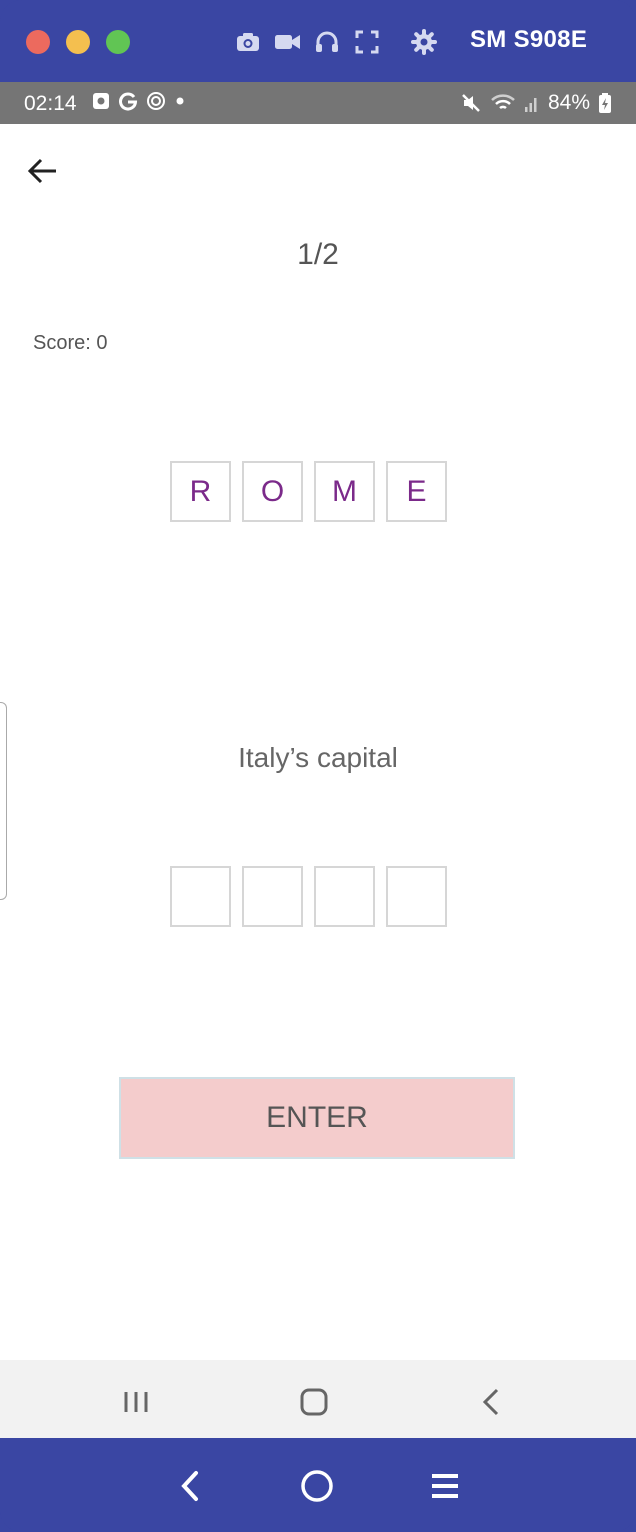 Image resolution: width=636 pixels, height=1532 pixels. I want to click on fullscreen-icon, so click(367, 42).